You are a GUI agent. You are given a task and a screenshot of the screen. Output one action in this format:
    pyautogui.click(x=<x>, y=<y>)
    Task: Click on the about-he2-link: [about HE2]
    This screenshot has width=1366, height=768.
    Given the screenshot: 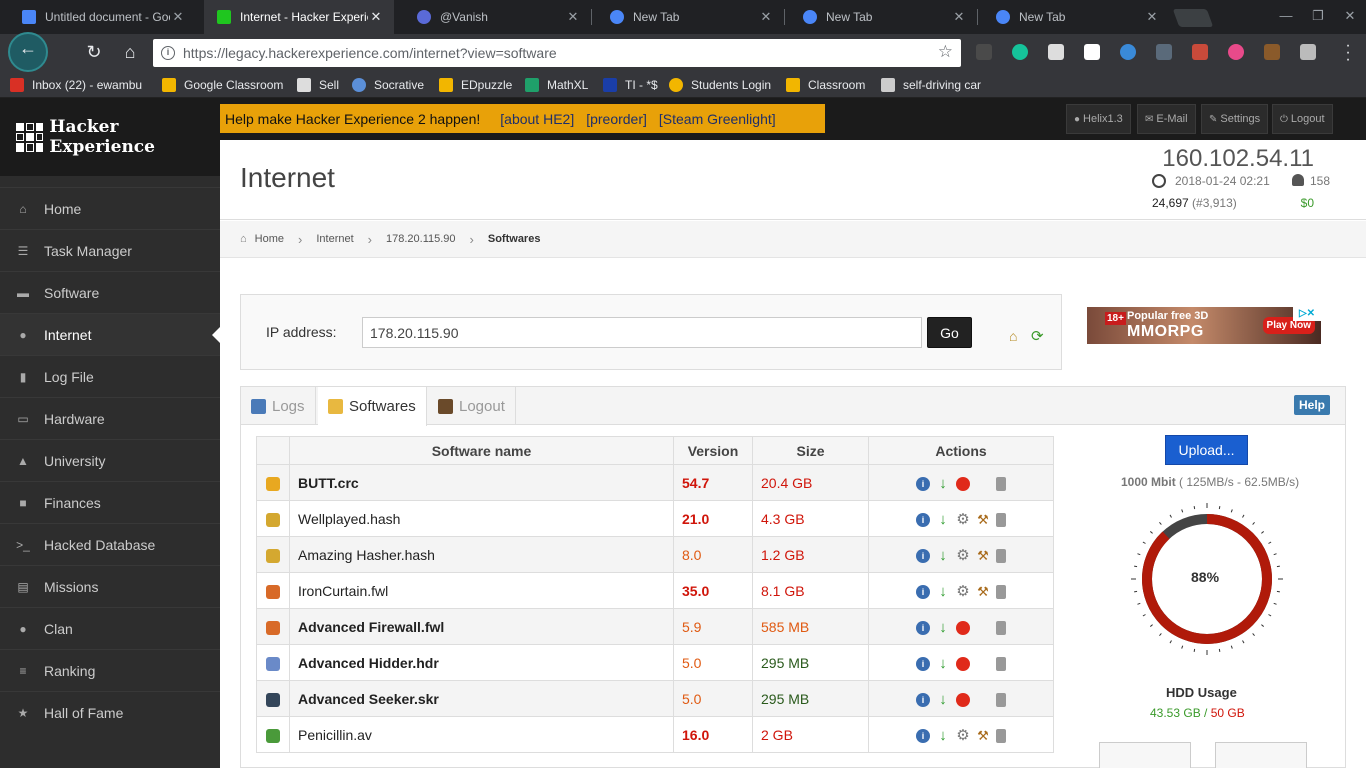 What is the action you would take?
    pyautogui.click(x=537, y=119)
    